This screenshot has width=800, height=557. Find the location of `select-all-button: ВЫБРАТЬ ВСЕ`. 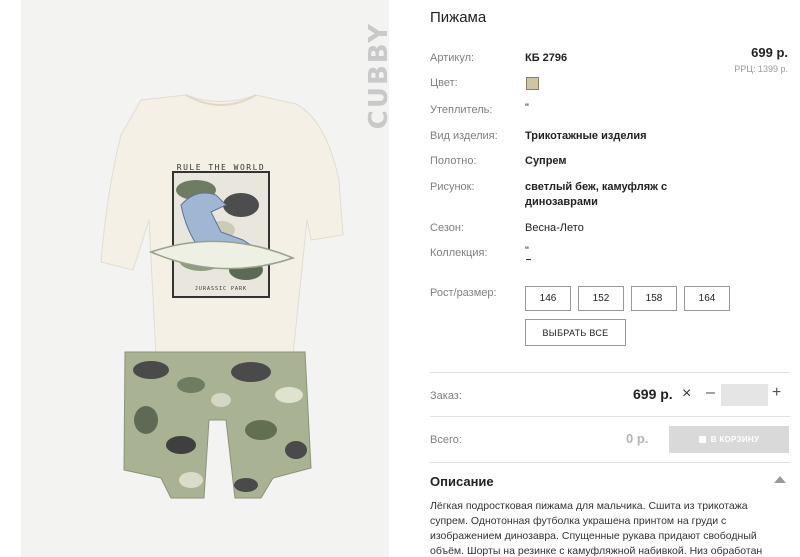

select-all-button: ВЫБРАТЬ ВСЕ is located at coordinates (575, 332).